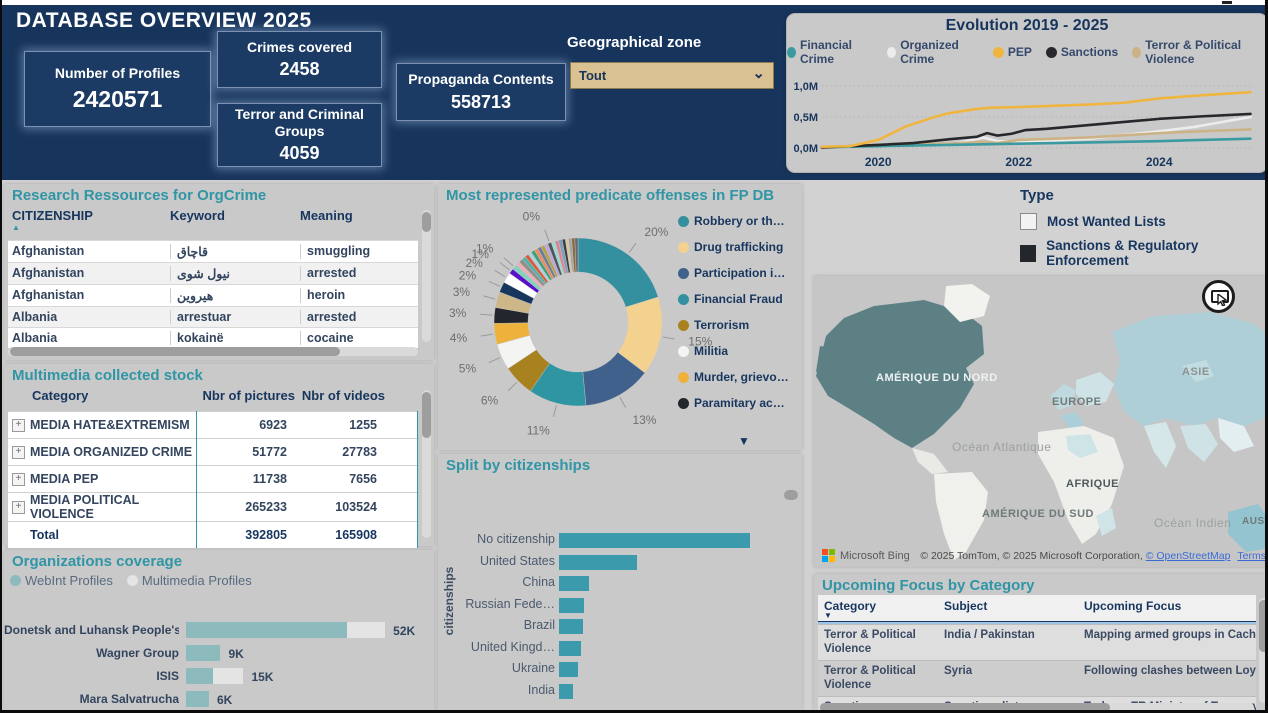 The width and height of the screenshot is (1268, 713). Describe the element at coordinates (61, 580) in the screenshot. I see `legend-item: WebInt Profiles` at that location.